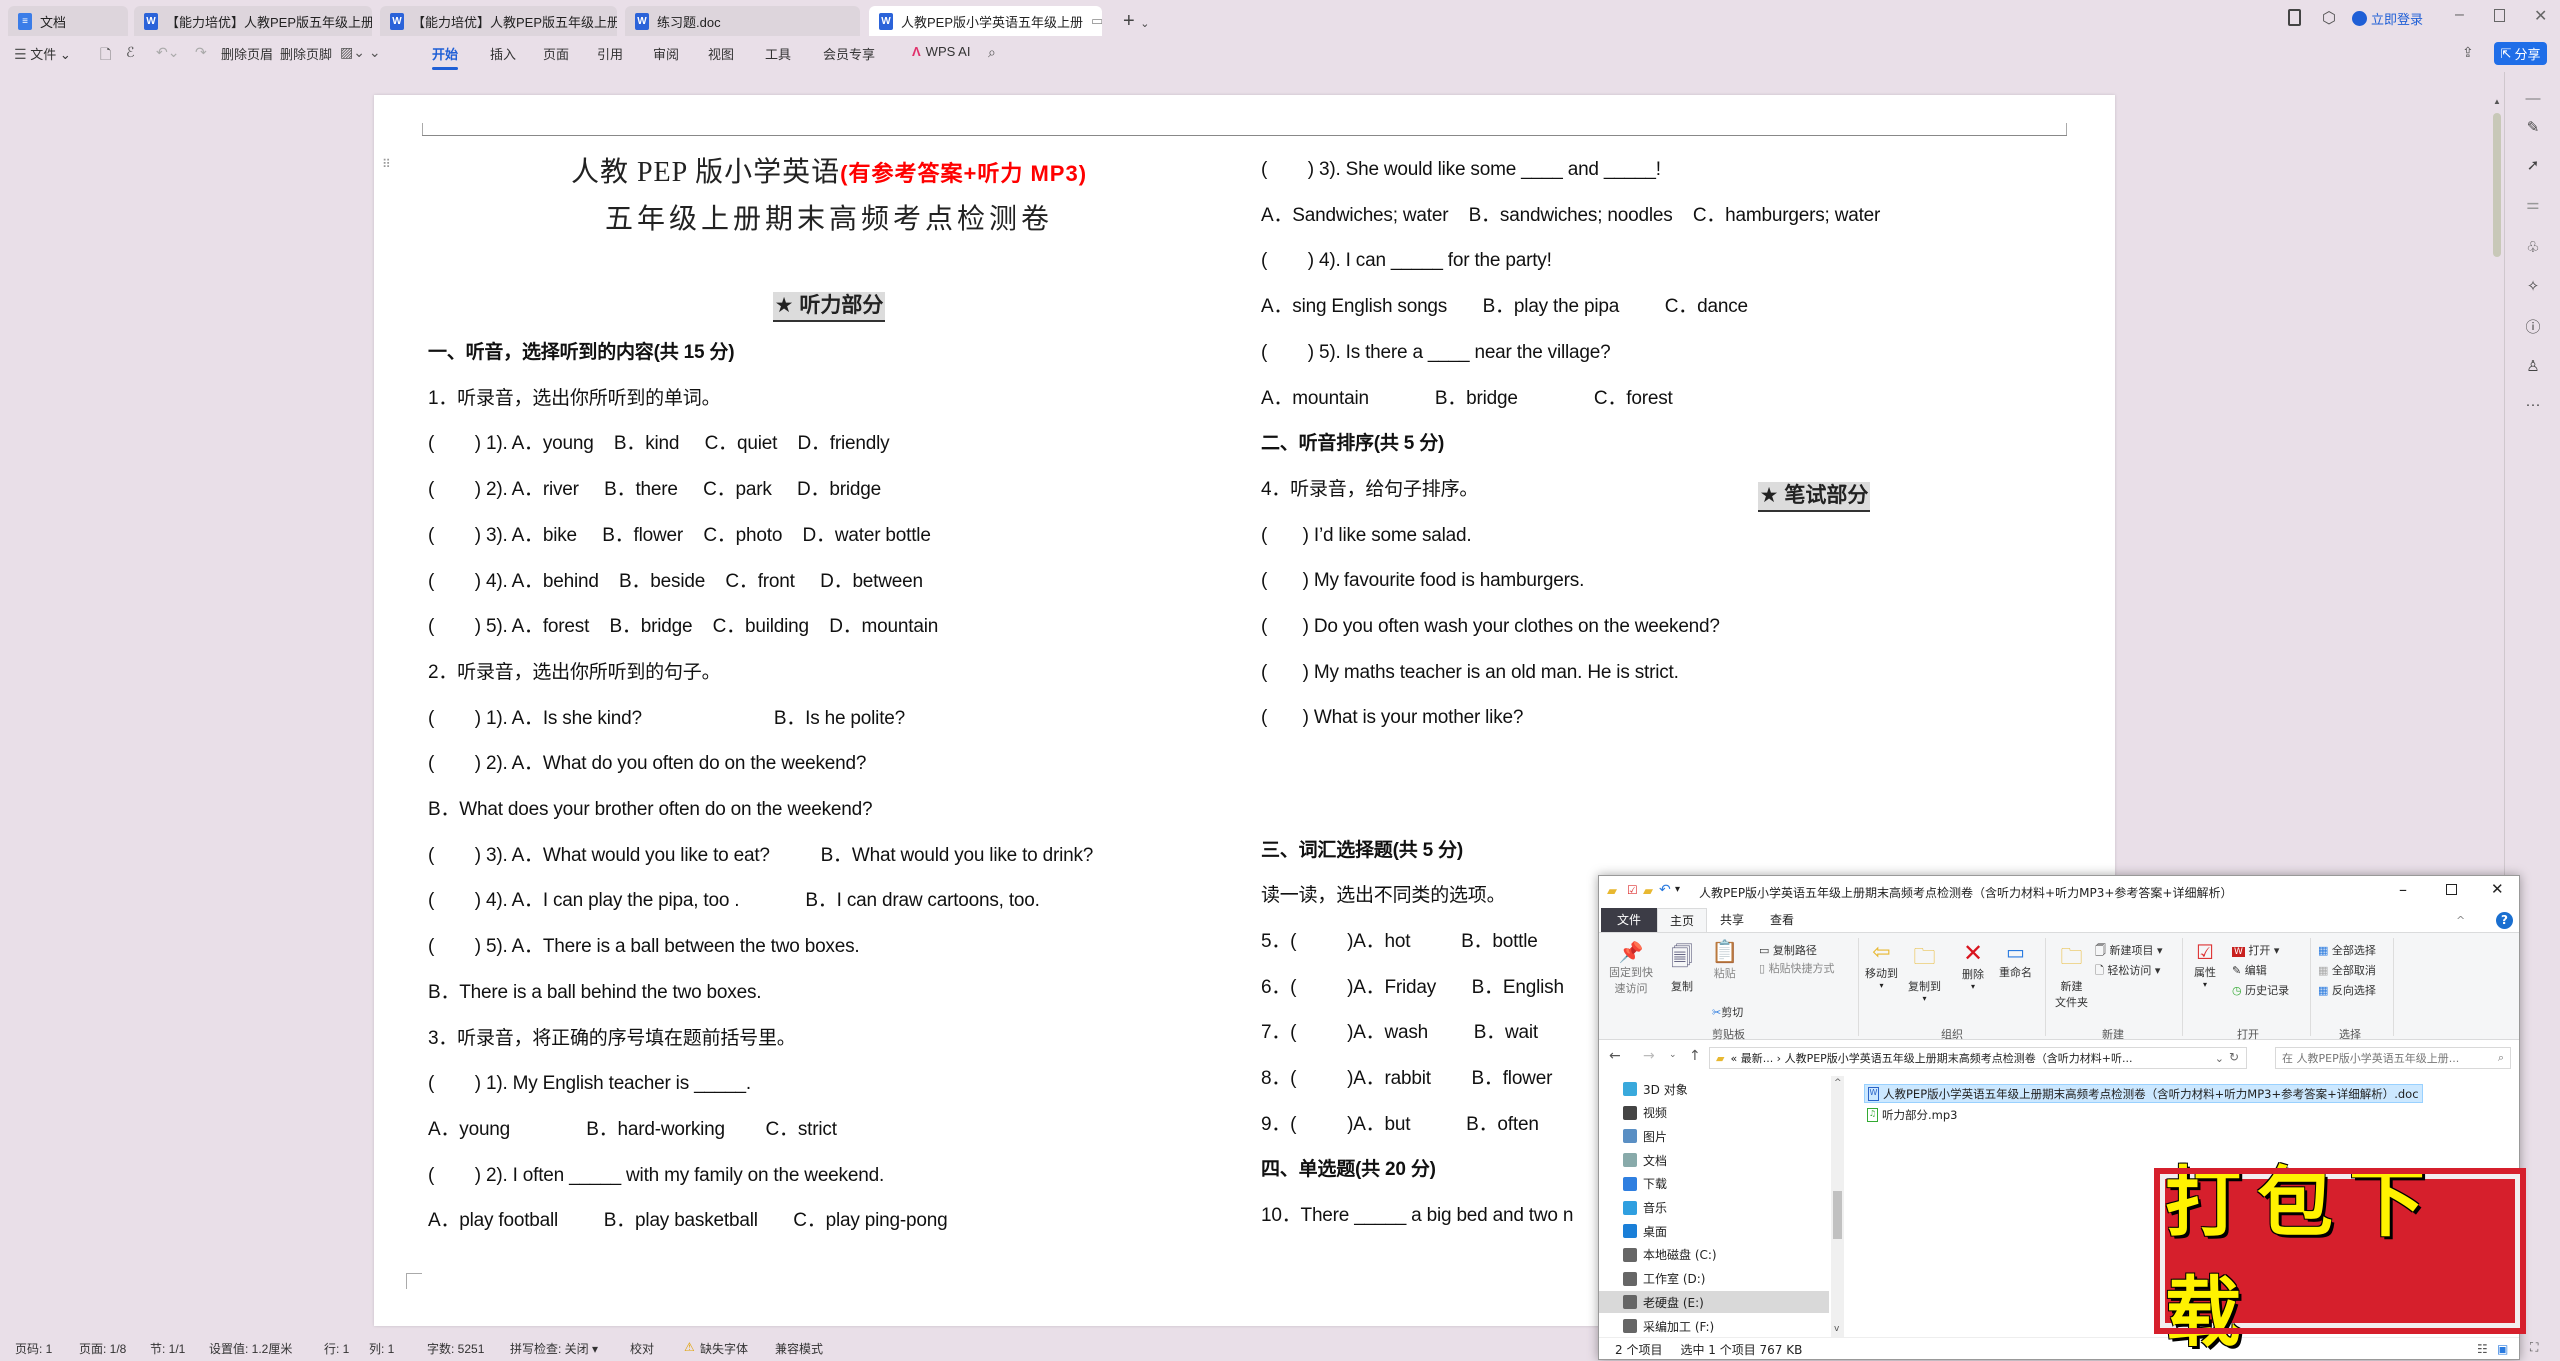 The image size is (2560, 1361). Describe the element at coordinates (1682, 967) in the screenshot. I see `copy-button: 🗐 复制` at that location.